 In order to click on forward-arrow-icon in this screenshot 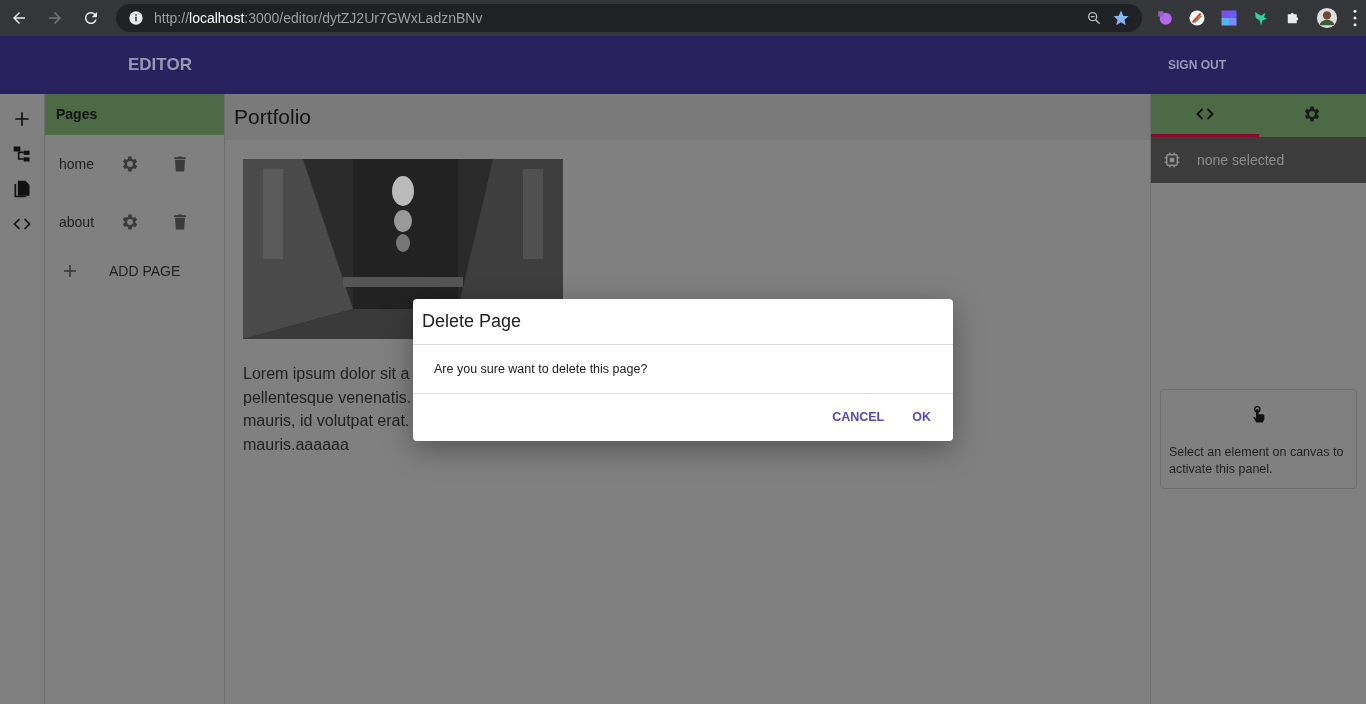, I will do `click(55, 18)`.